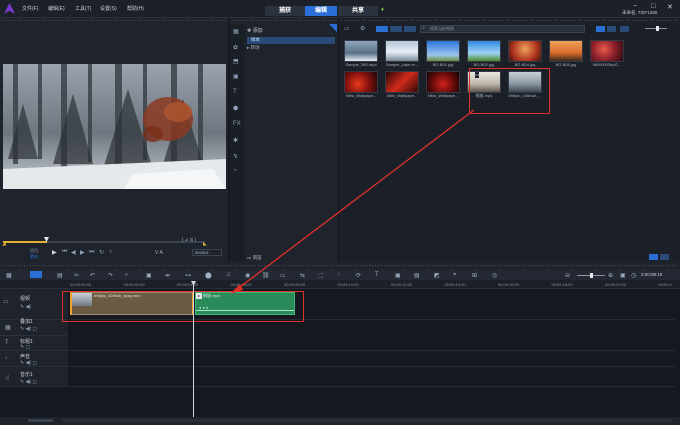 This screenshot has height=425, width=680. I want to click on subtitle-icon: ▭, so click(283, 275).